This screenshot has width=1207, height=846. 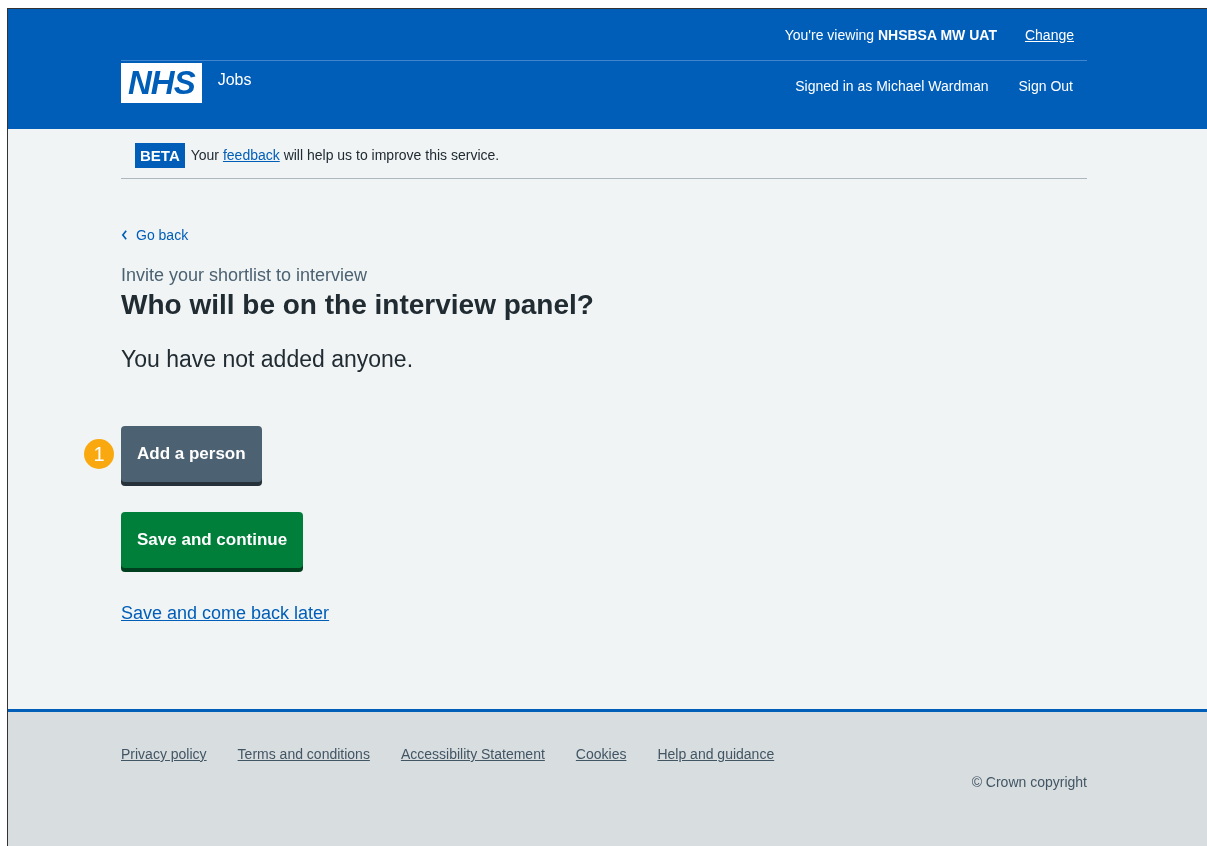 What do you see at coordinates (601, 754) in the screenshot?
I see `footer-link: Cookies` at bounding box center [601, 754].